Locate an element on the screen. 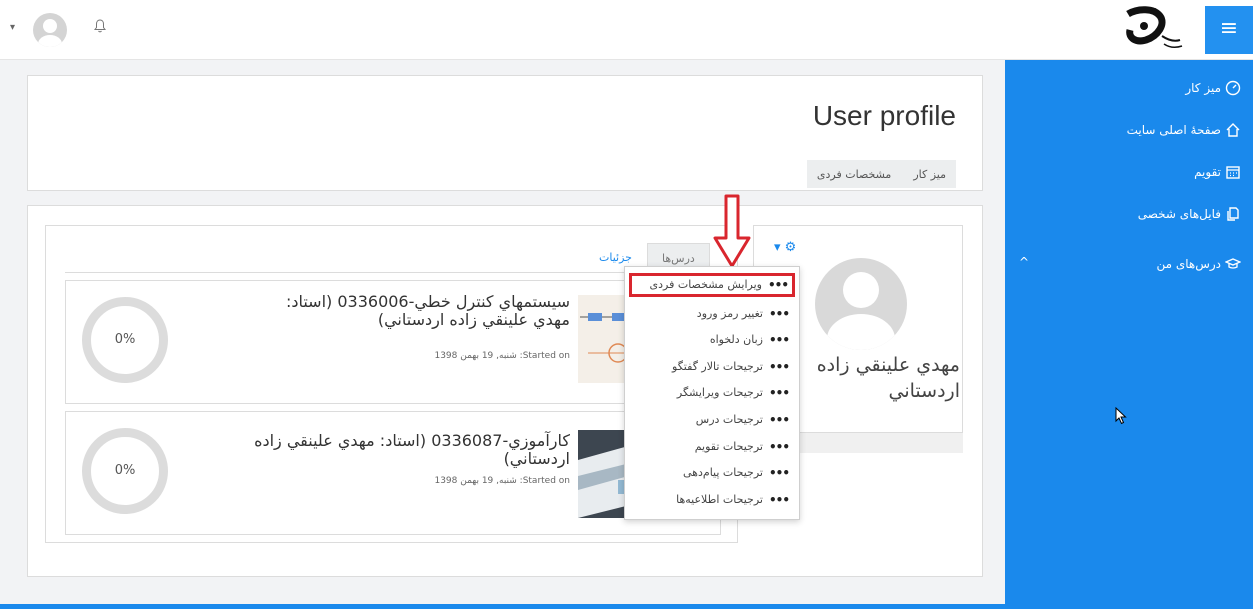 The height and width of the screenshot is (609, 1253). sidebar-item-label: درس‌های من is located at coordinates (1188, 264).